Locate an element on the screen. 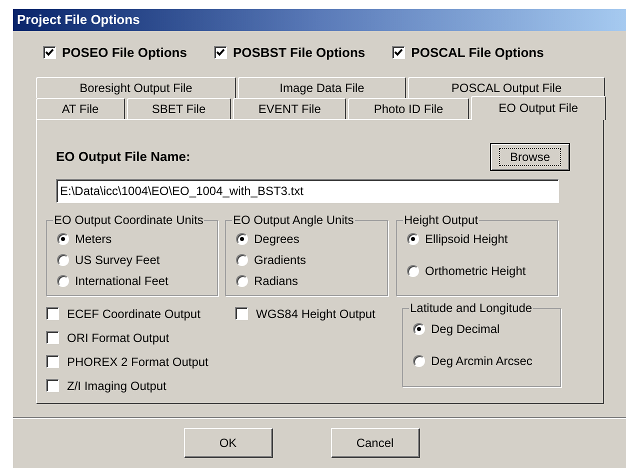 This screenshot has width=626, height=468. checkbox-label: PHOREX 2 Format Output is located at coordinates (137, 362).